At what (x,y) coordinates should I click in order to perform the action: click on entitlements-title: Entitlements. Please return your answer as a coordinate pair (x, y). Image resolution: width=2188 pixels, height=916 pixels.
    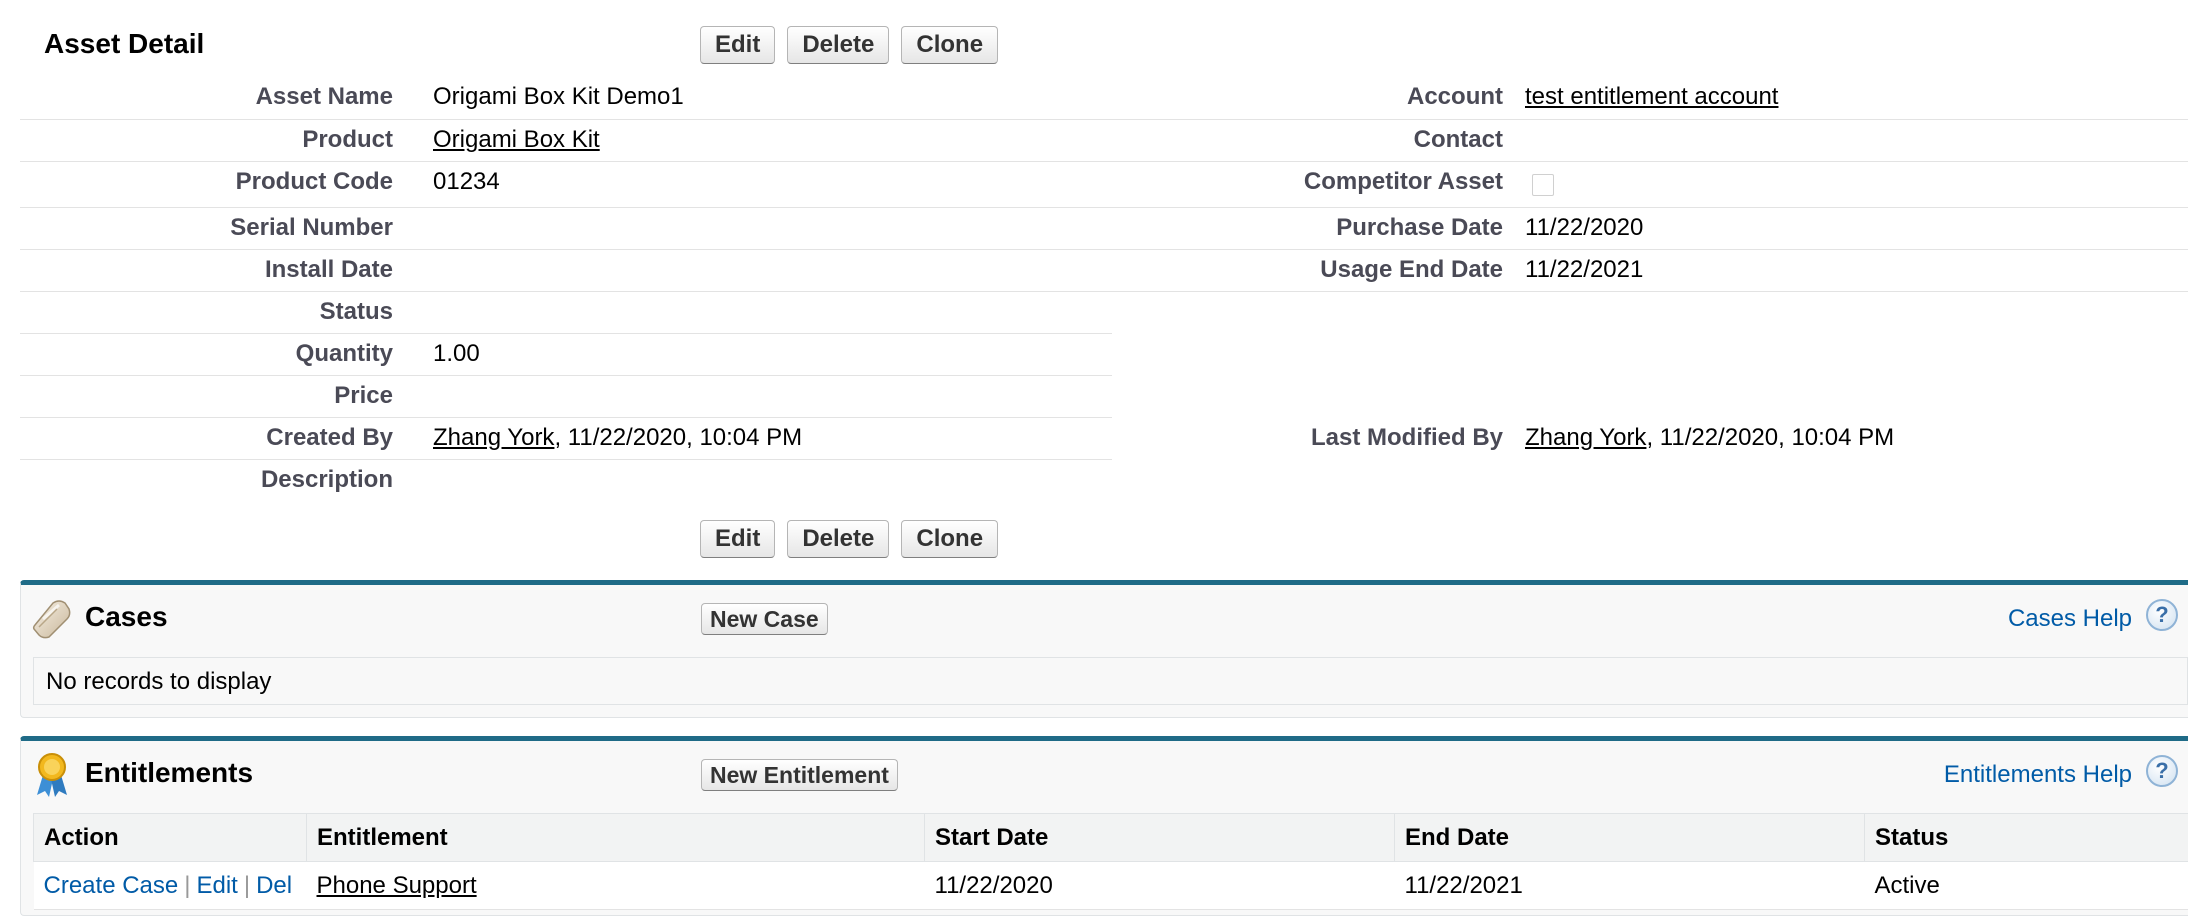
    Looking at the image, I should click on (169, 772).